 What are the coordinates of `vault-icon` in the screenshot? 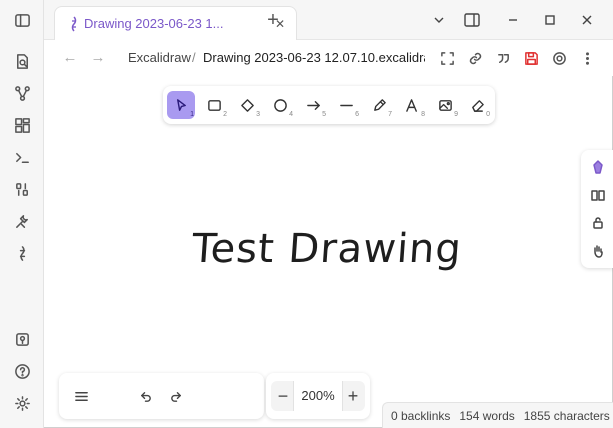 It's located at (22, 339).